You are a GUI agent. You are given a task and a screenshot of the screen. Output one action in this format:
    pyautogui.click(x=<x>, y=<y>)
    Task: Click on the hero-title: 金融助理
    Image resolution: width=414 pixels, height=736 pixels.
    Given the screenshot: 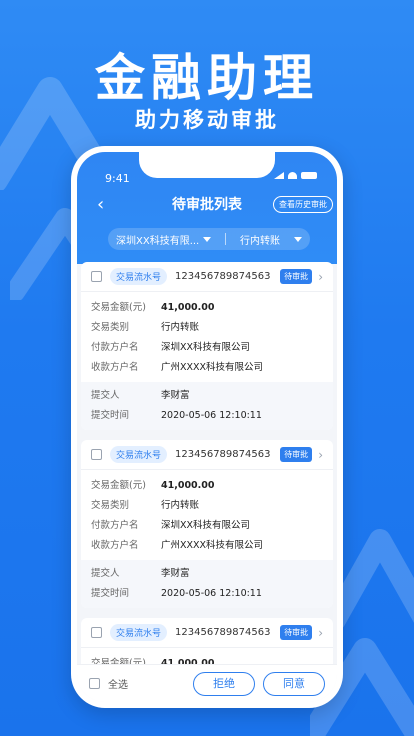 What is the action you would take?
    pyautogui.click(x=207, y=78)
    